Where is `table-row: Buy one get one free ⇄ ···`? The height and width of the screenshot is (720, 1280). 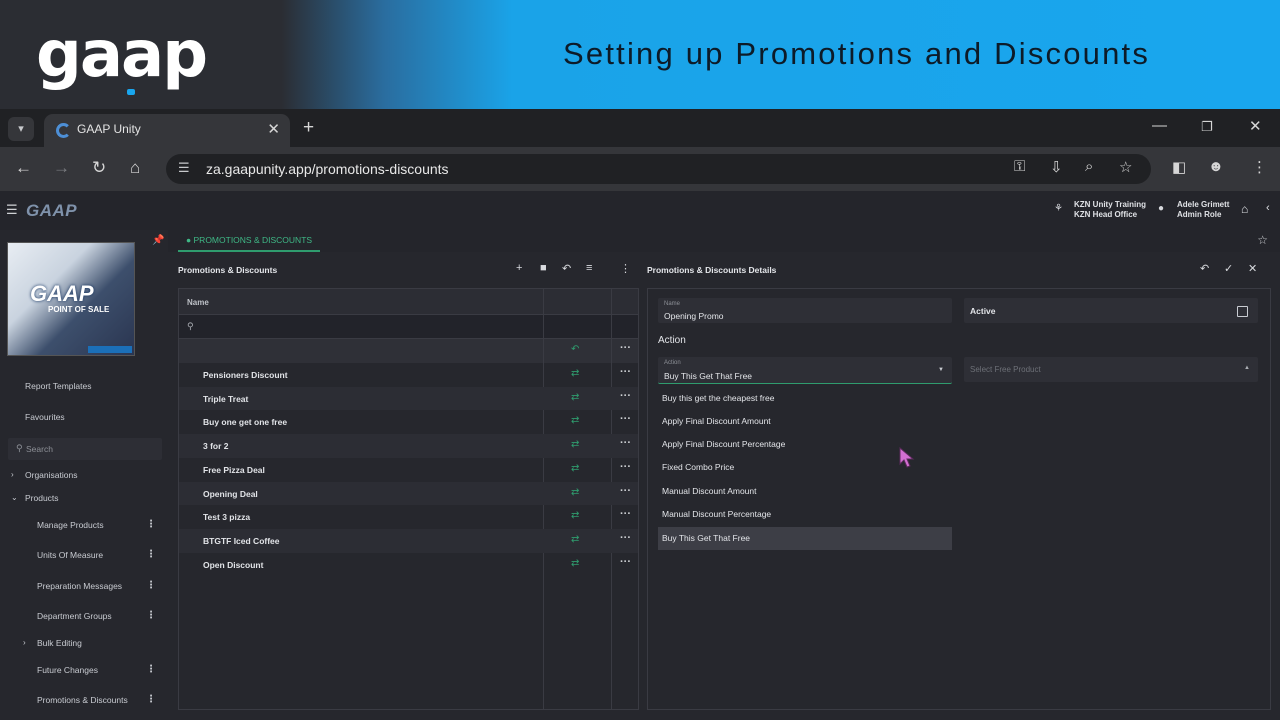 table-row: Buy one get one free ⇄ ··· is located at coordinates (408, 422).